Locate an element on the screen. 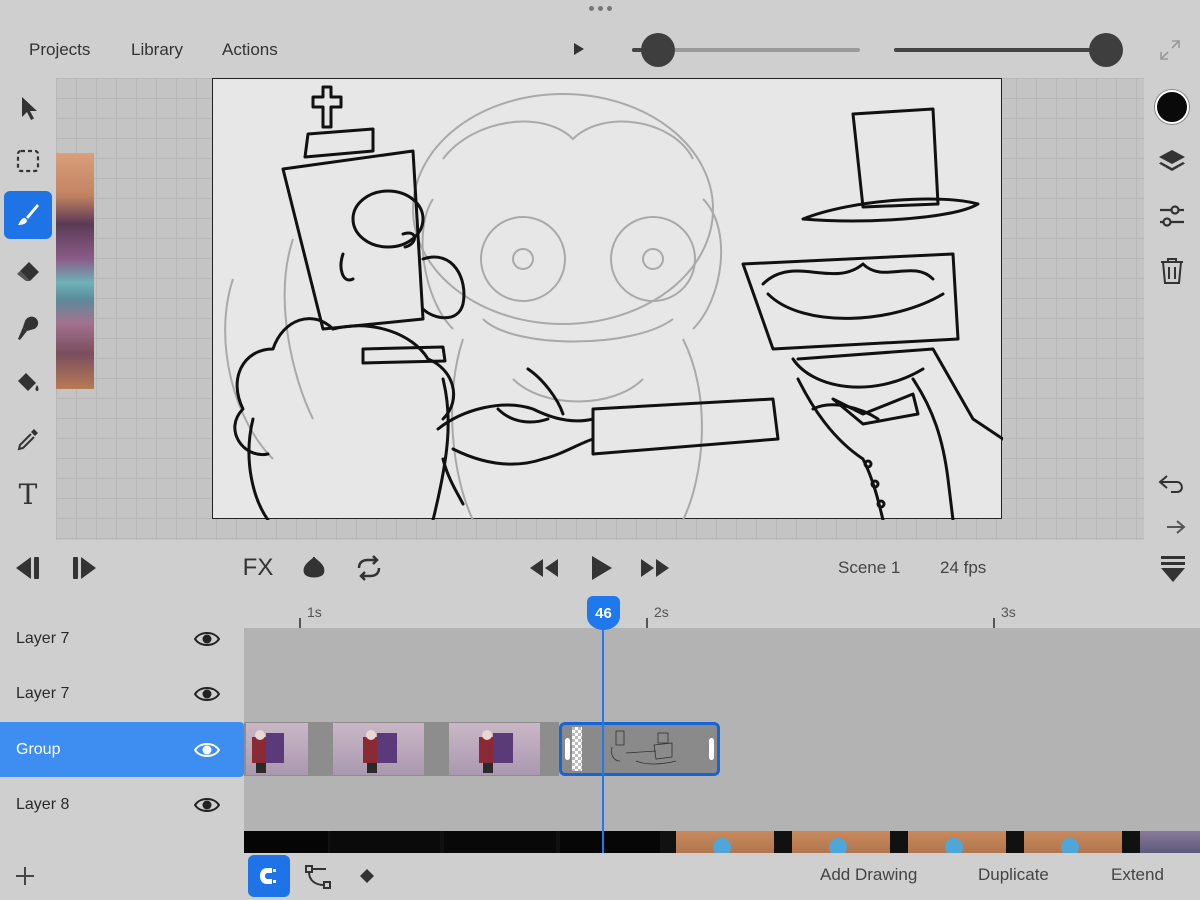  add-drawing-button: Add Drawing is located at coordinates (868, 875).